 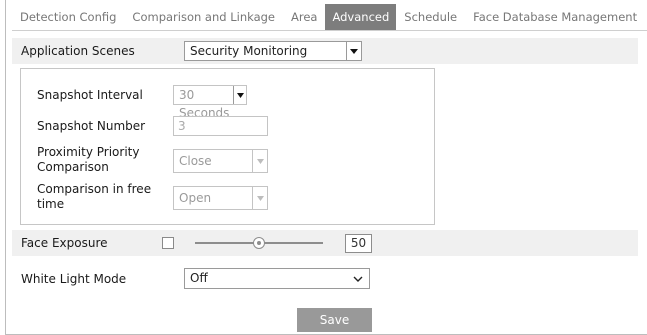 What do you see at coordinates (220, 161) in the screenshot?
I see `proximity-priority-select: Close` at bounding box center [220, 161].